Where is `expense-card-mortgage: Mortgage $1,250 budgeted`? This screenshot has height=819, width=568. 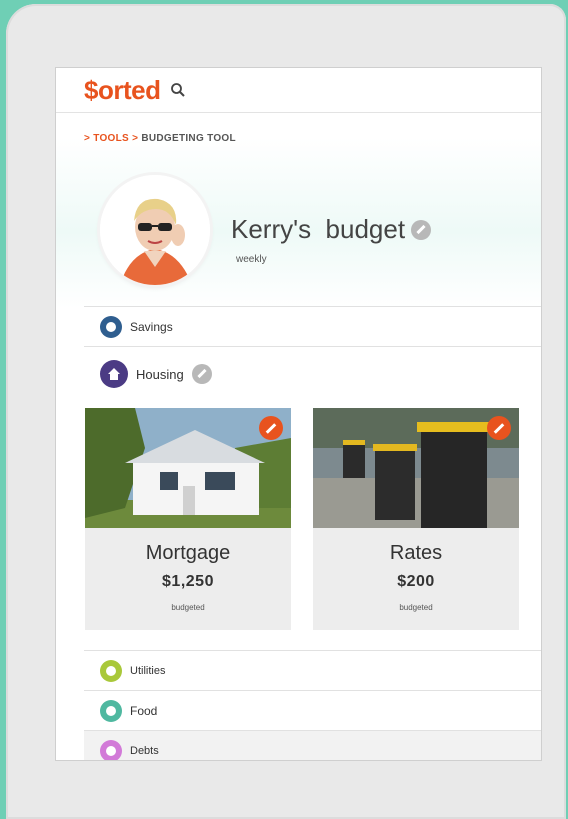 expense-card-mortgage: Mortgage $1,250 budgeted is located at coordinates (188, 519).